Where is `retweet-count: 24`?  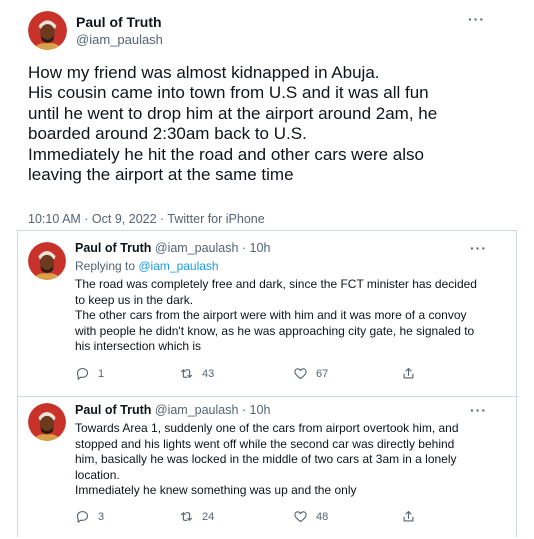
retweet-count: 24 is located at coordinates (208, 516).